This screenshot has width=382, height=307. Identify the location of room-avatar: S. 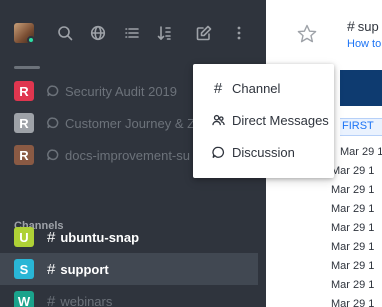
(24, 269).